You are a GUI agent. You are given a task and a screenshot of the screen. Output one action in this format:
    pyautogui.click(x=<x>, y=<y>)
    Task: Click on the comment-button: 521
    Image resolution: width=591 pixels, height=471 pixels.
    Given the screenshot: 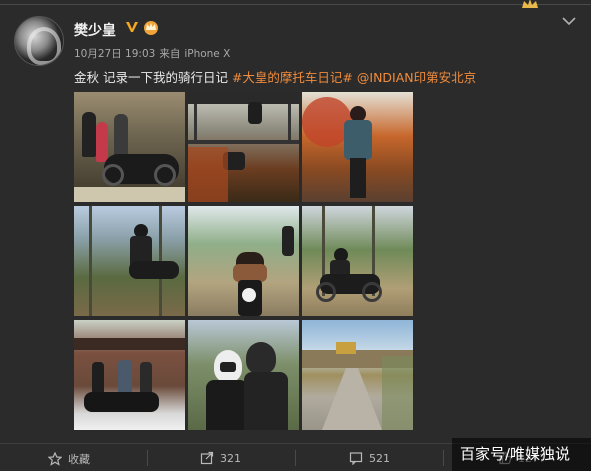 What is the action you would take?
    pyautogui.click(x=369, y=458)
    